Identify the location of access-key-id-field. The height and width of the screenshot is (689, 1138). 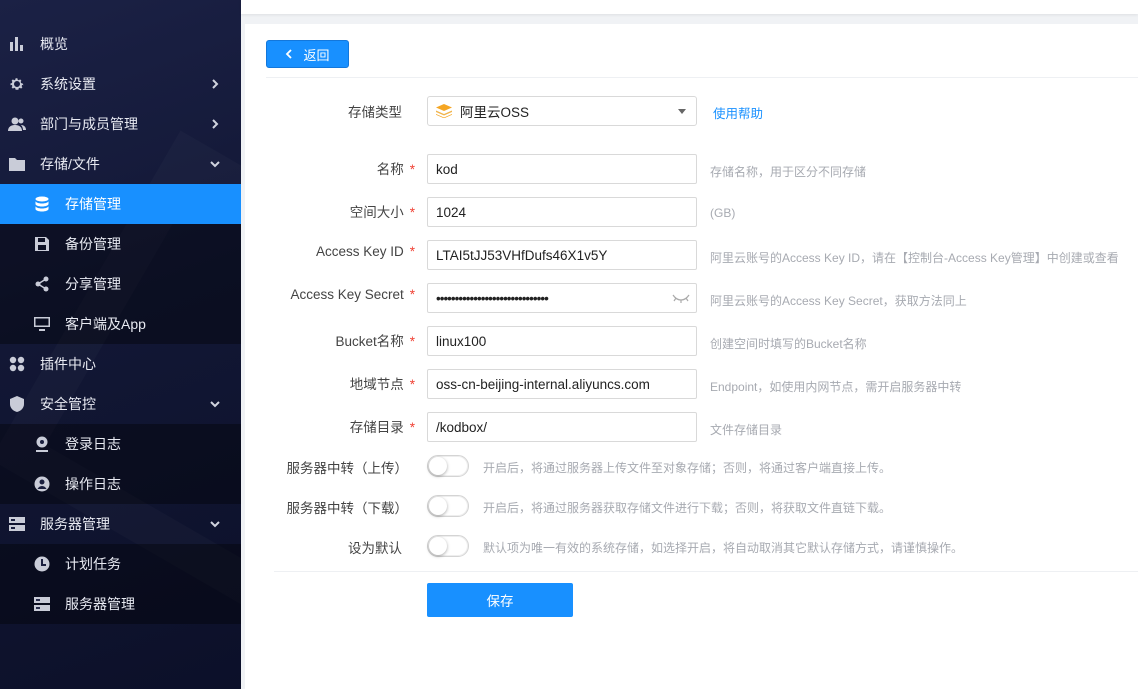
(562, 255).